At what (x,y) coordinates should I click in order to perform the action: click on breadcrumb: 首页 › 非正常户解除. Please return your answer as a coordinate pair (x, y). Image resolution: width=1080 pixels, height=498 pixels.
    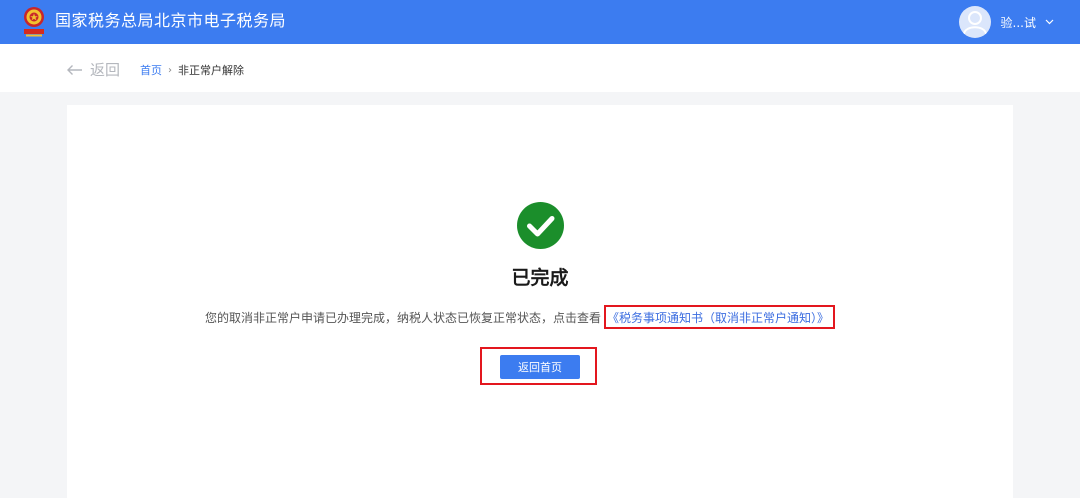
    Looking at the image, I should click on (192, 70).